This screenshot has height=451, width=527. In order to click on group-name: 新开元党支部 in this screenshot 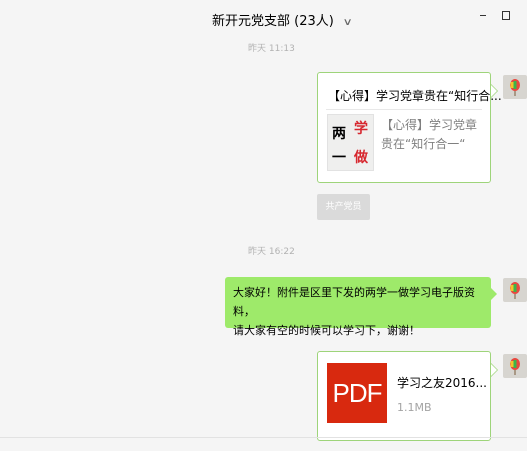, I will do `click(251, 21)`.